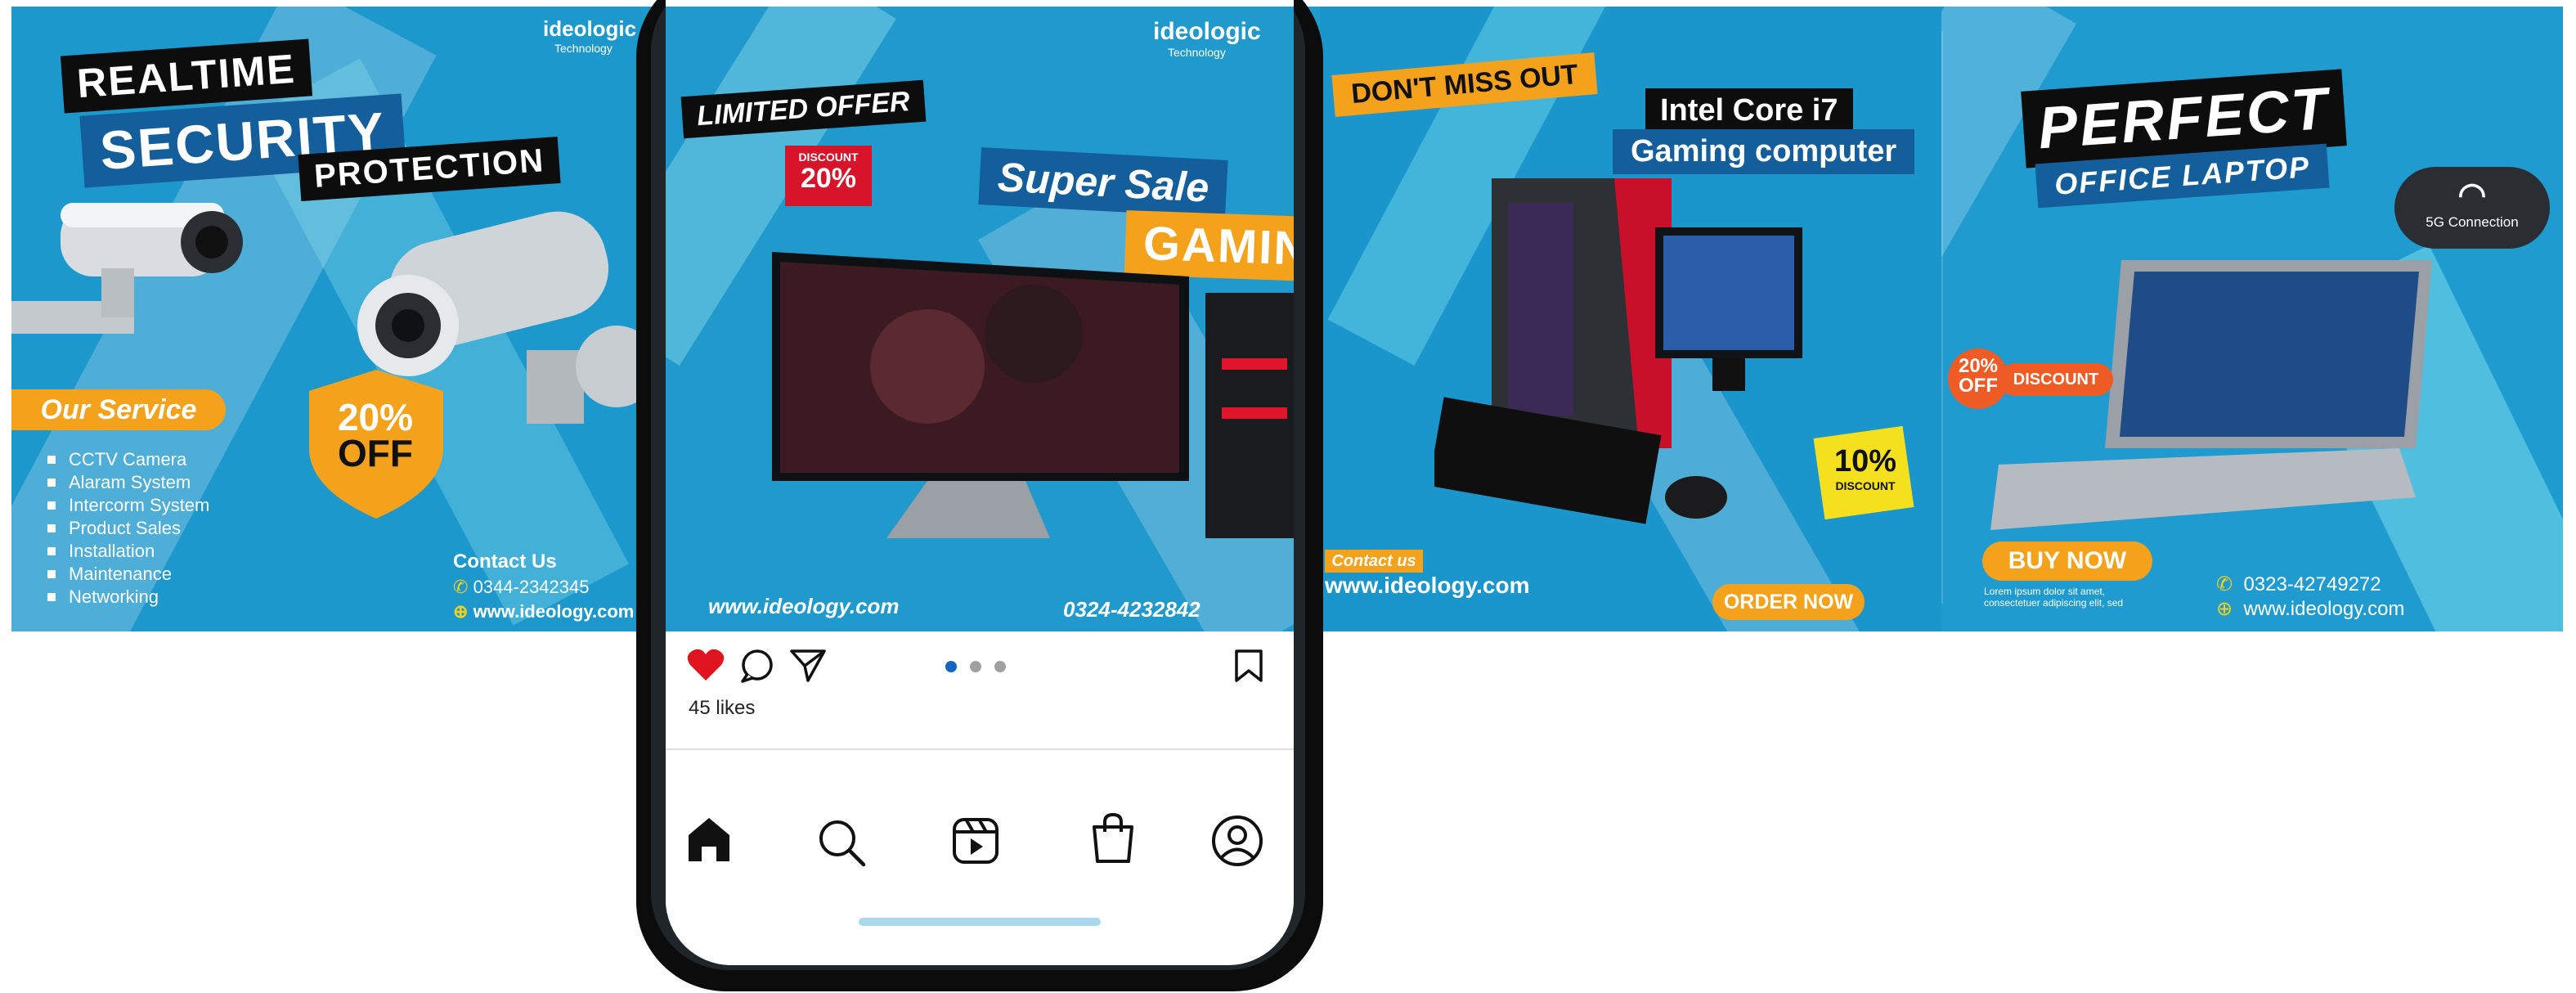 The image size is (2576, 993). What do you see at coordinates (1788, 602) in the screenshot?
I see `order-now-button: ORDER NOW` at bounding box center [1788, 602].